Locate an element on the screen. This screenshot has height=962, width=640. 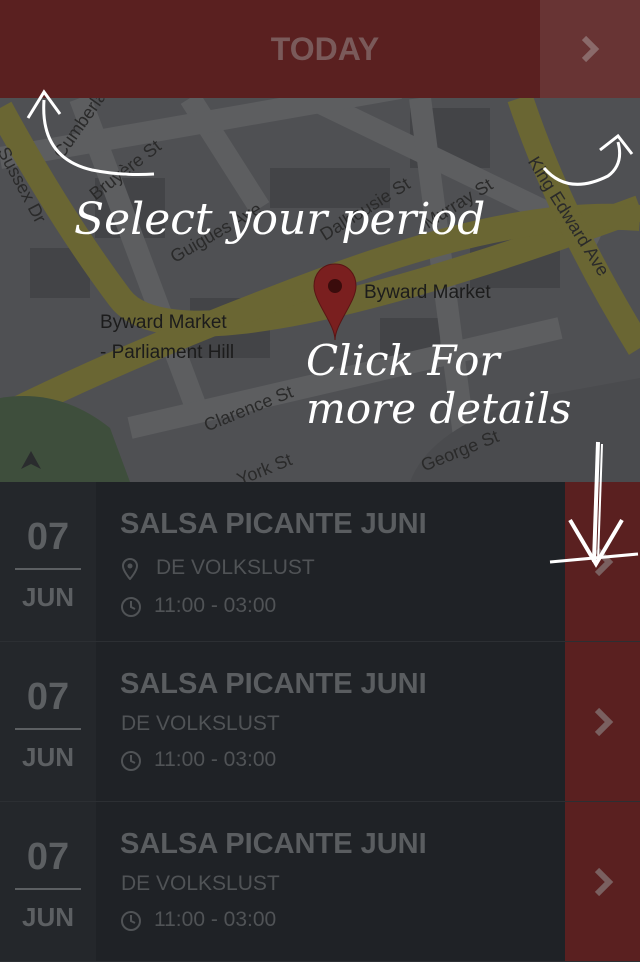
north-arrow-icon is located at coordinates (31, 460).